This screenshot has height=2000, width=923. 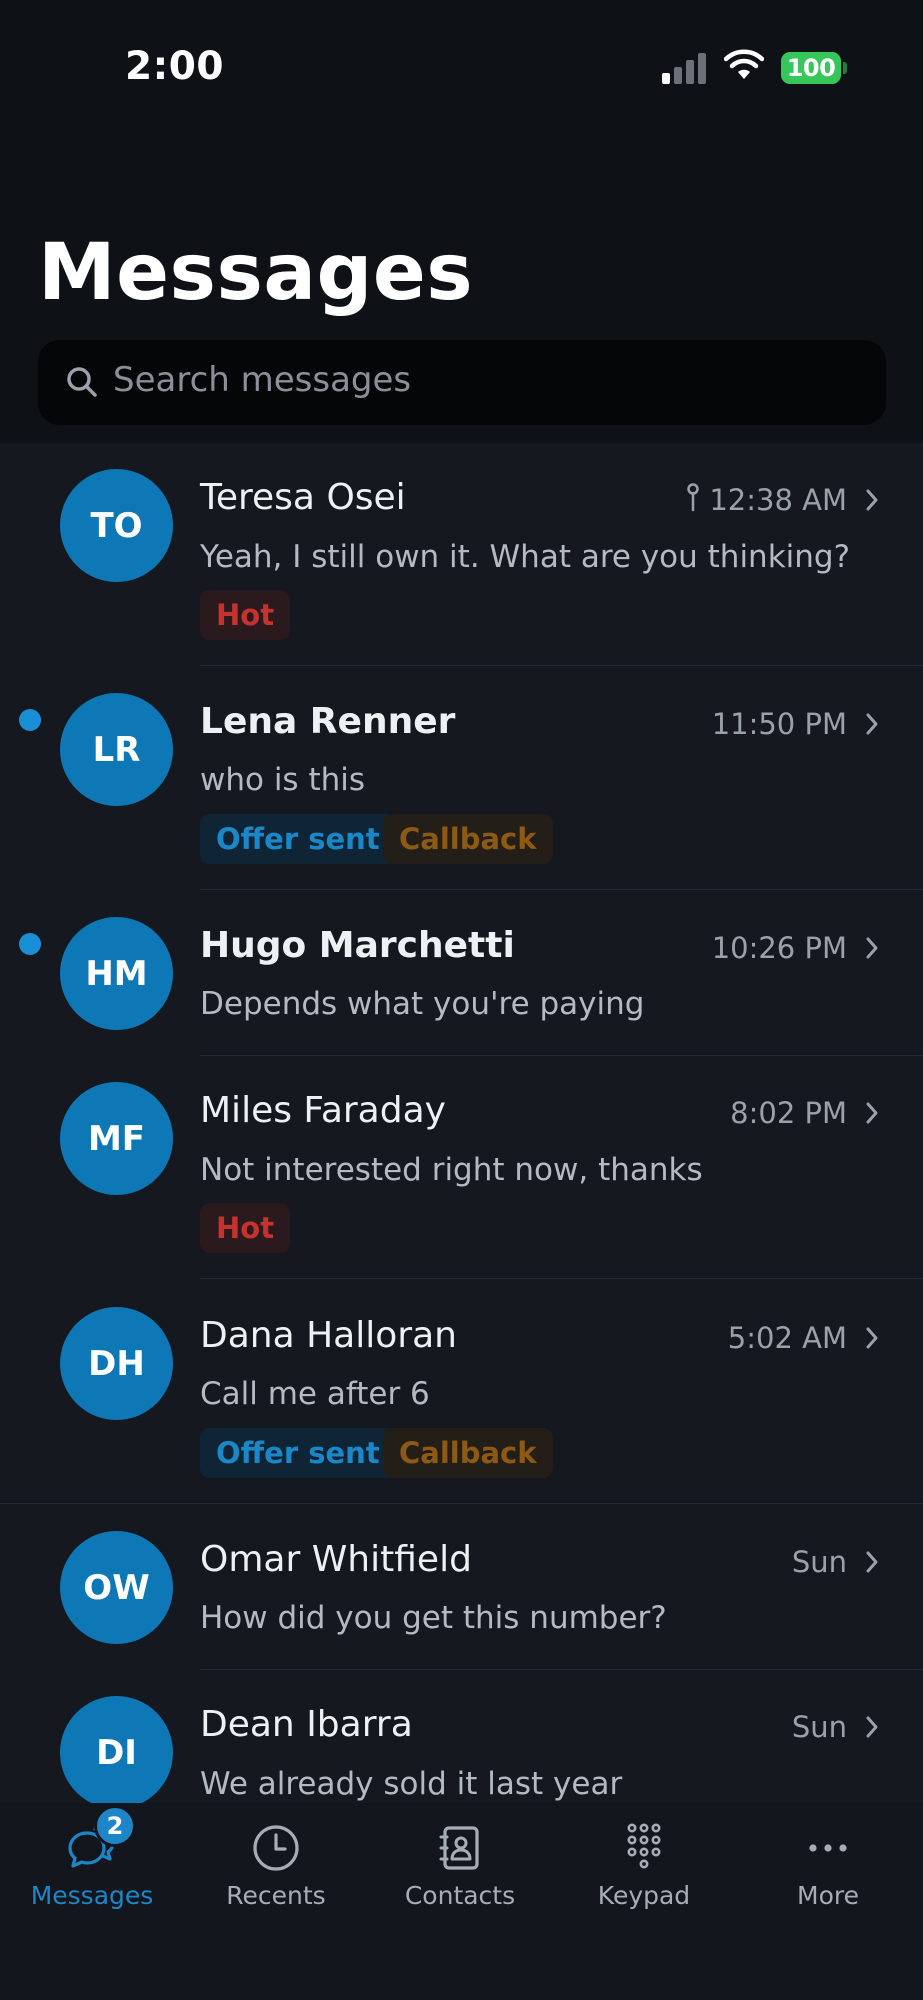 What do you see at coordinates (828, 1848) in the screenshot?
I see `ellipsis-icon` at bounding box center [828, 1848].